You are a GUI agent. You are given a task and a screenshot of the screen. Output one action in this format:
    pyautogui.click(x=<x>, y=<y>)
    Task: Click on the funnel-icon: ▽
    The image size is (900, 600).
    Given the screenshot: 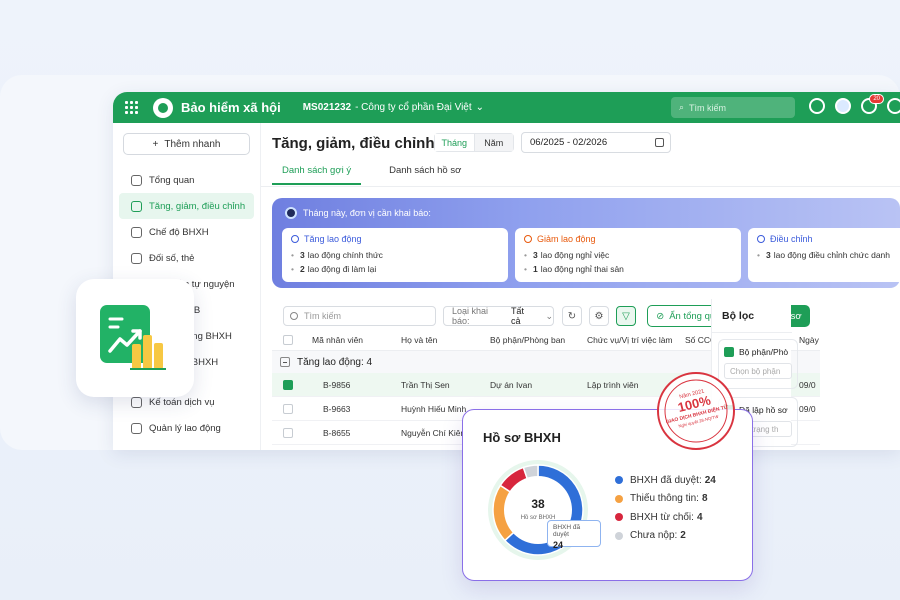 What is the action you would take?
    pyautogui.click(x=626, y=316)
    